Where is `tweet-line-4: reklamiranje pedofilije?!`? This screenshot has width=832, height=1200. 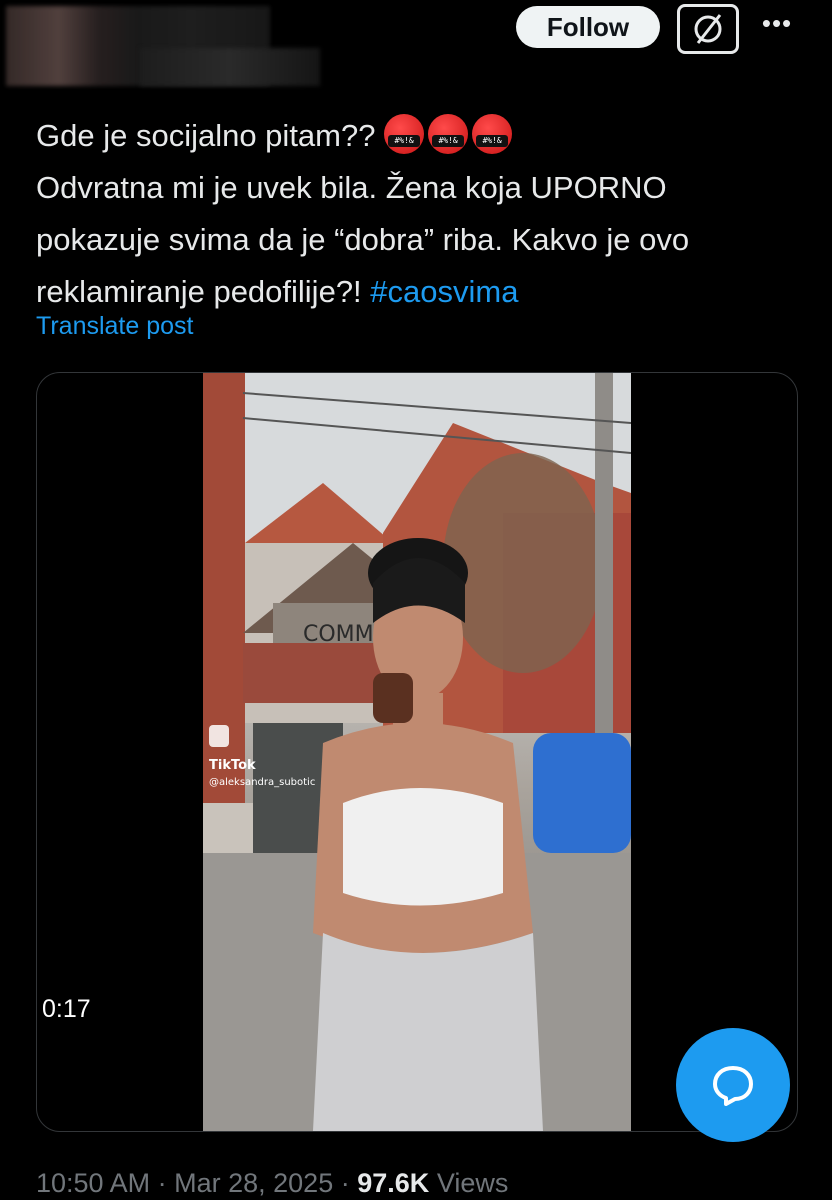 tweet-line-4: reklamiranje pedofilije?! is located at coordinates (199, 291).